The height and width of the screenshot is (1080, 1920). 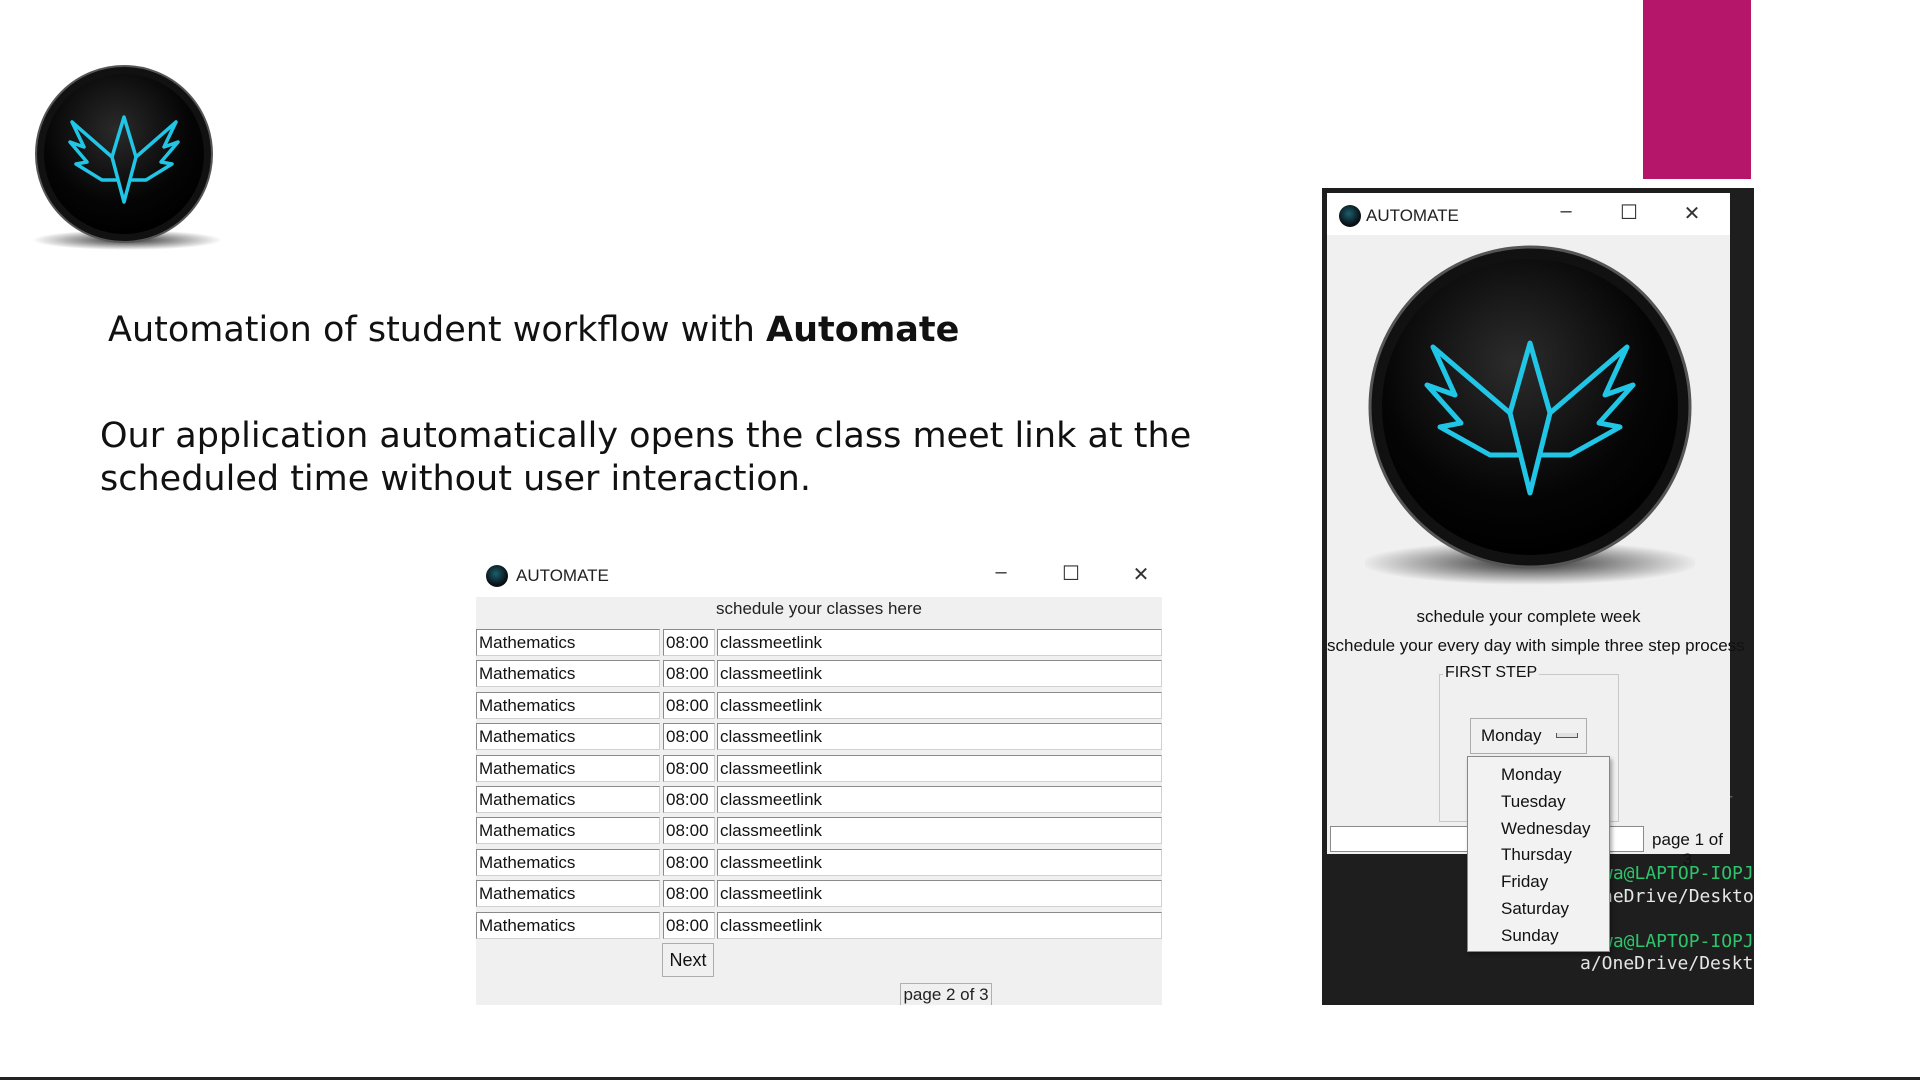 What do you see at coordinates (946, 994) in the screenshot?
I see `page-indicator: page 2 of 3` at bounding box center [946, 994].